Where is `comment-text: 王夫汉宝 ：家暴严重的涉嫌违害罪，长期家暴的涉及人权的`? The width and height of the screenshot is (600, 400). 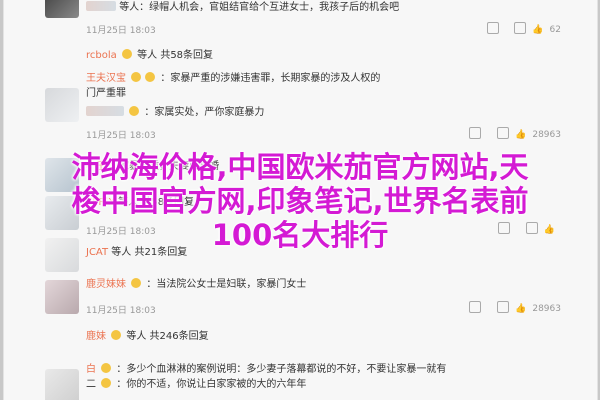
comment-text: 王夫汉宝 ：家暴严重的涉嫌违害罪，长期家暴的涉及人权的 is located at coordinates (233, 78).